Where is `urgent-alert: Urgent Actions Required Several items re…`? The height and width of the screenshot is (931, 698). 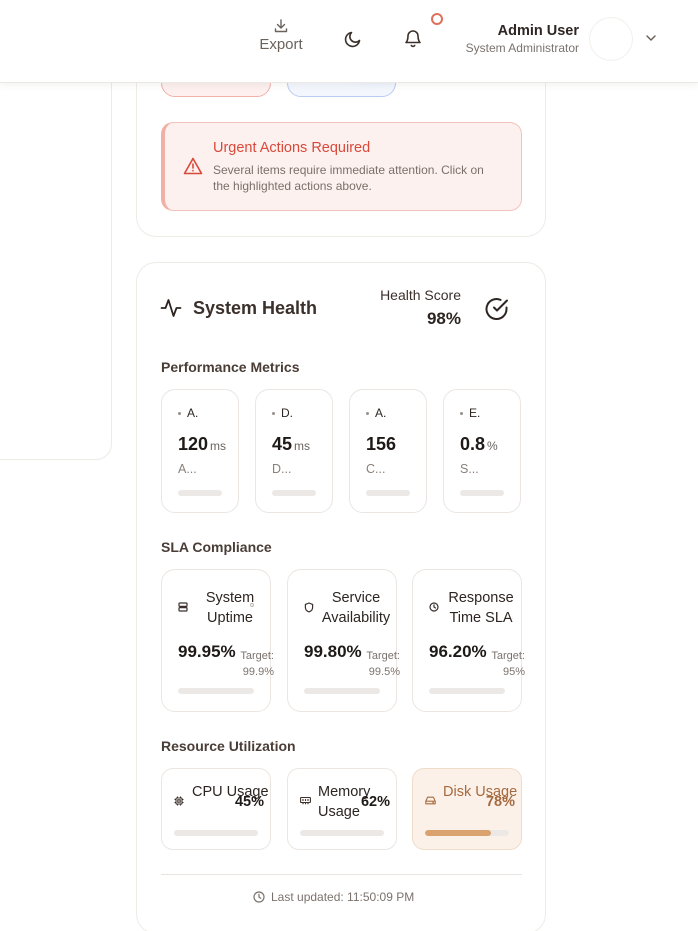
urgent-alert: Urgent Actions Required Several items re… is located at coordinates (341, 166).